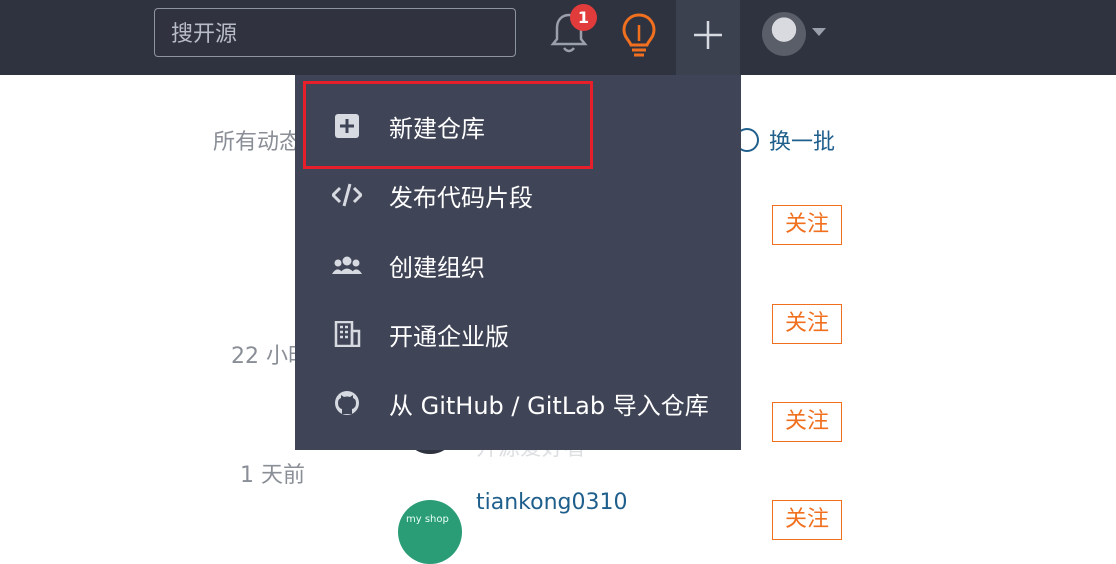 This screenshot has width=1116, height=564. I want to click on user-avatar: my shop, so click(430, 532).